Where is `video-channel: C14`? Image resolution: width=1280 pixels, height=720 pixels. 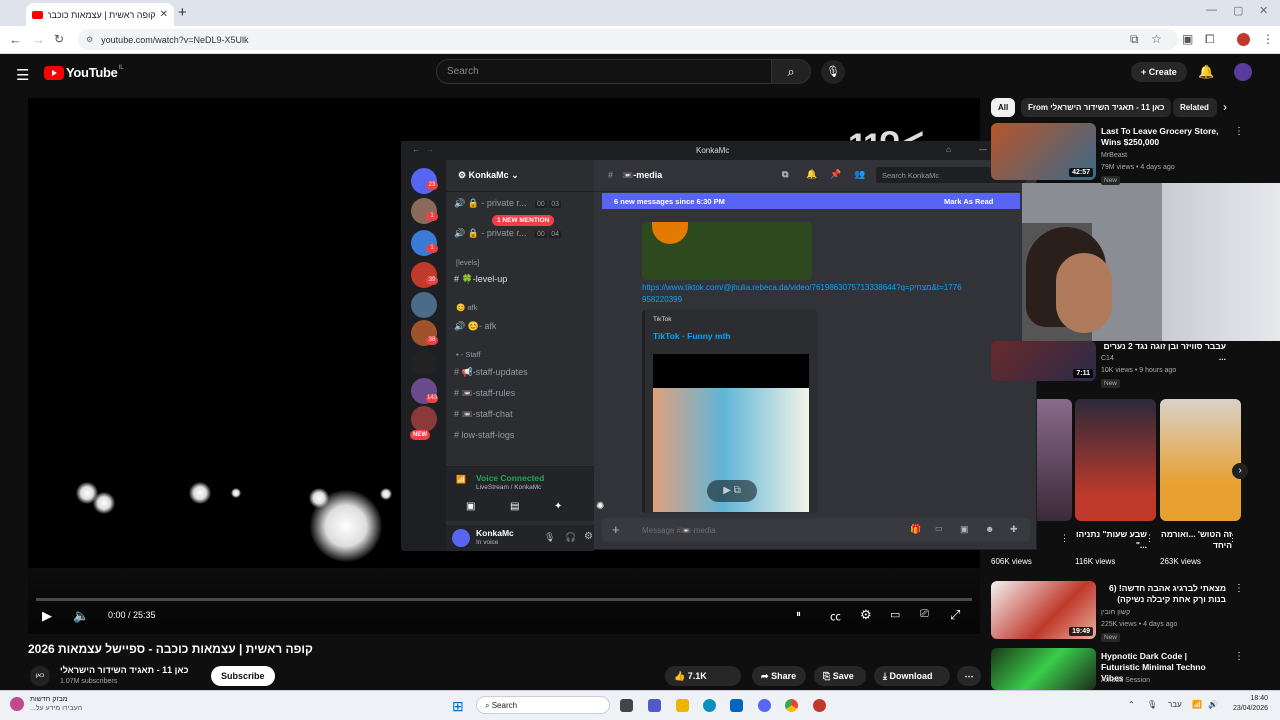 video-channel: C14 is located at coordinates (1107, 359).